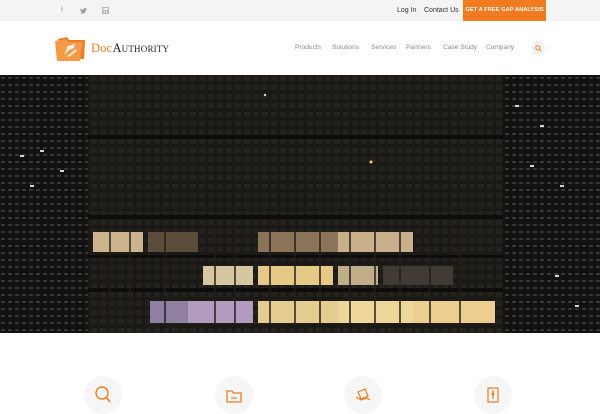  I want to click on nav-company: Company, so click(500, 48).